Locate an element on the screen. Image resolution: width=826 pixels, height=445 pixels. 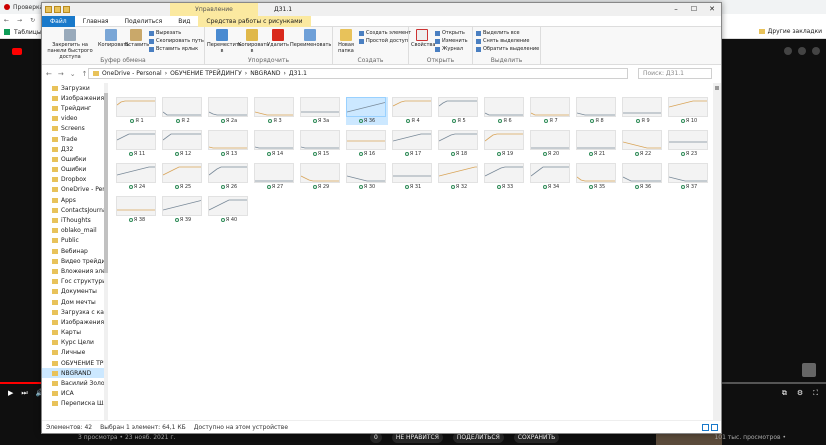
file-thumbnail: Я 21 is located at coordinates (597, 144).